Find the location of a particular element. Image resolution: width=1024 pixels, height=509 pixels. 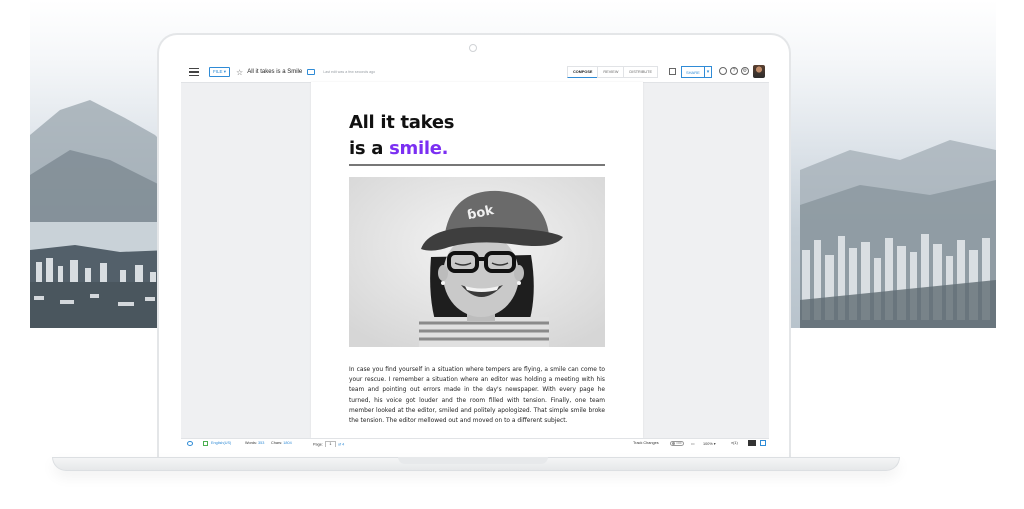

page-indicator: Page: 1 of 4 is located at coordinates (328, 444).